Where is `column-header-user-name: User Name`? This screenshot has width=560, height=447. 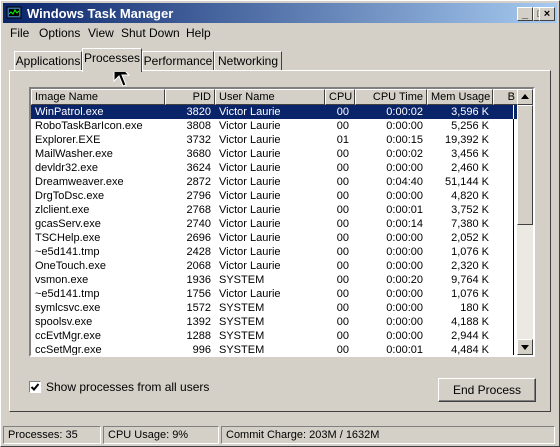 column-header-user-name: User Name is located at coordinates (270, 97).